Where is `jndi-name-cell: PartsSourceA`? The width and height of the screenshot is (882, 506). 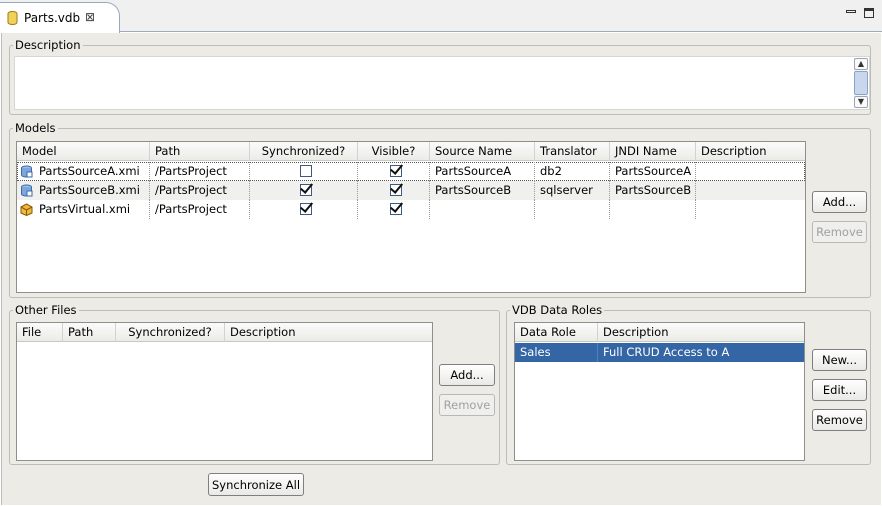
jndi-name-cell: PartsSourceA is located at coordinates (653, 171).